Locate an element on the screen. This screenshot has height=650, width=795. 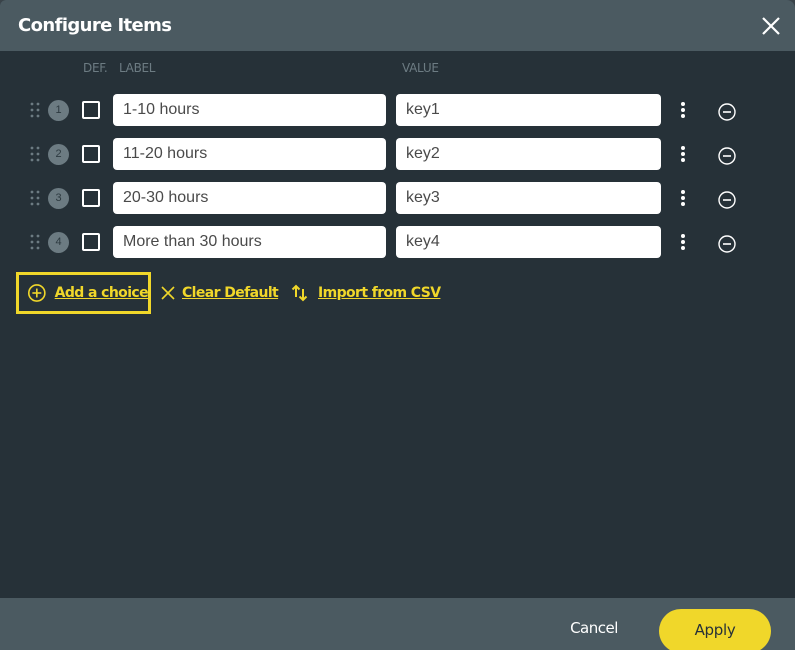
swap-vertical-icon is located at coordinates (299, 293).